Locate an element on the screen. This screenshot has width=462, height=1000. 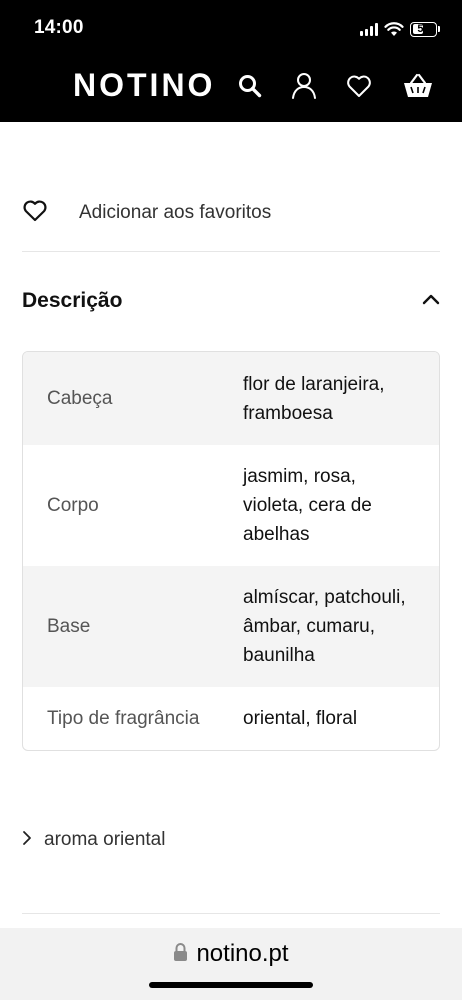
url-display: notino.pt is located at coordinates (231, 954).